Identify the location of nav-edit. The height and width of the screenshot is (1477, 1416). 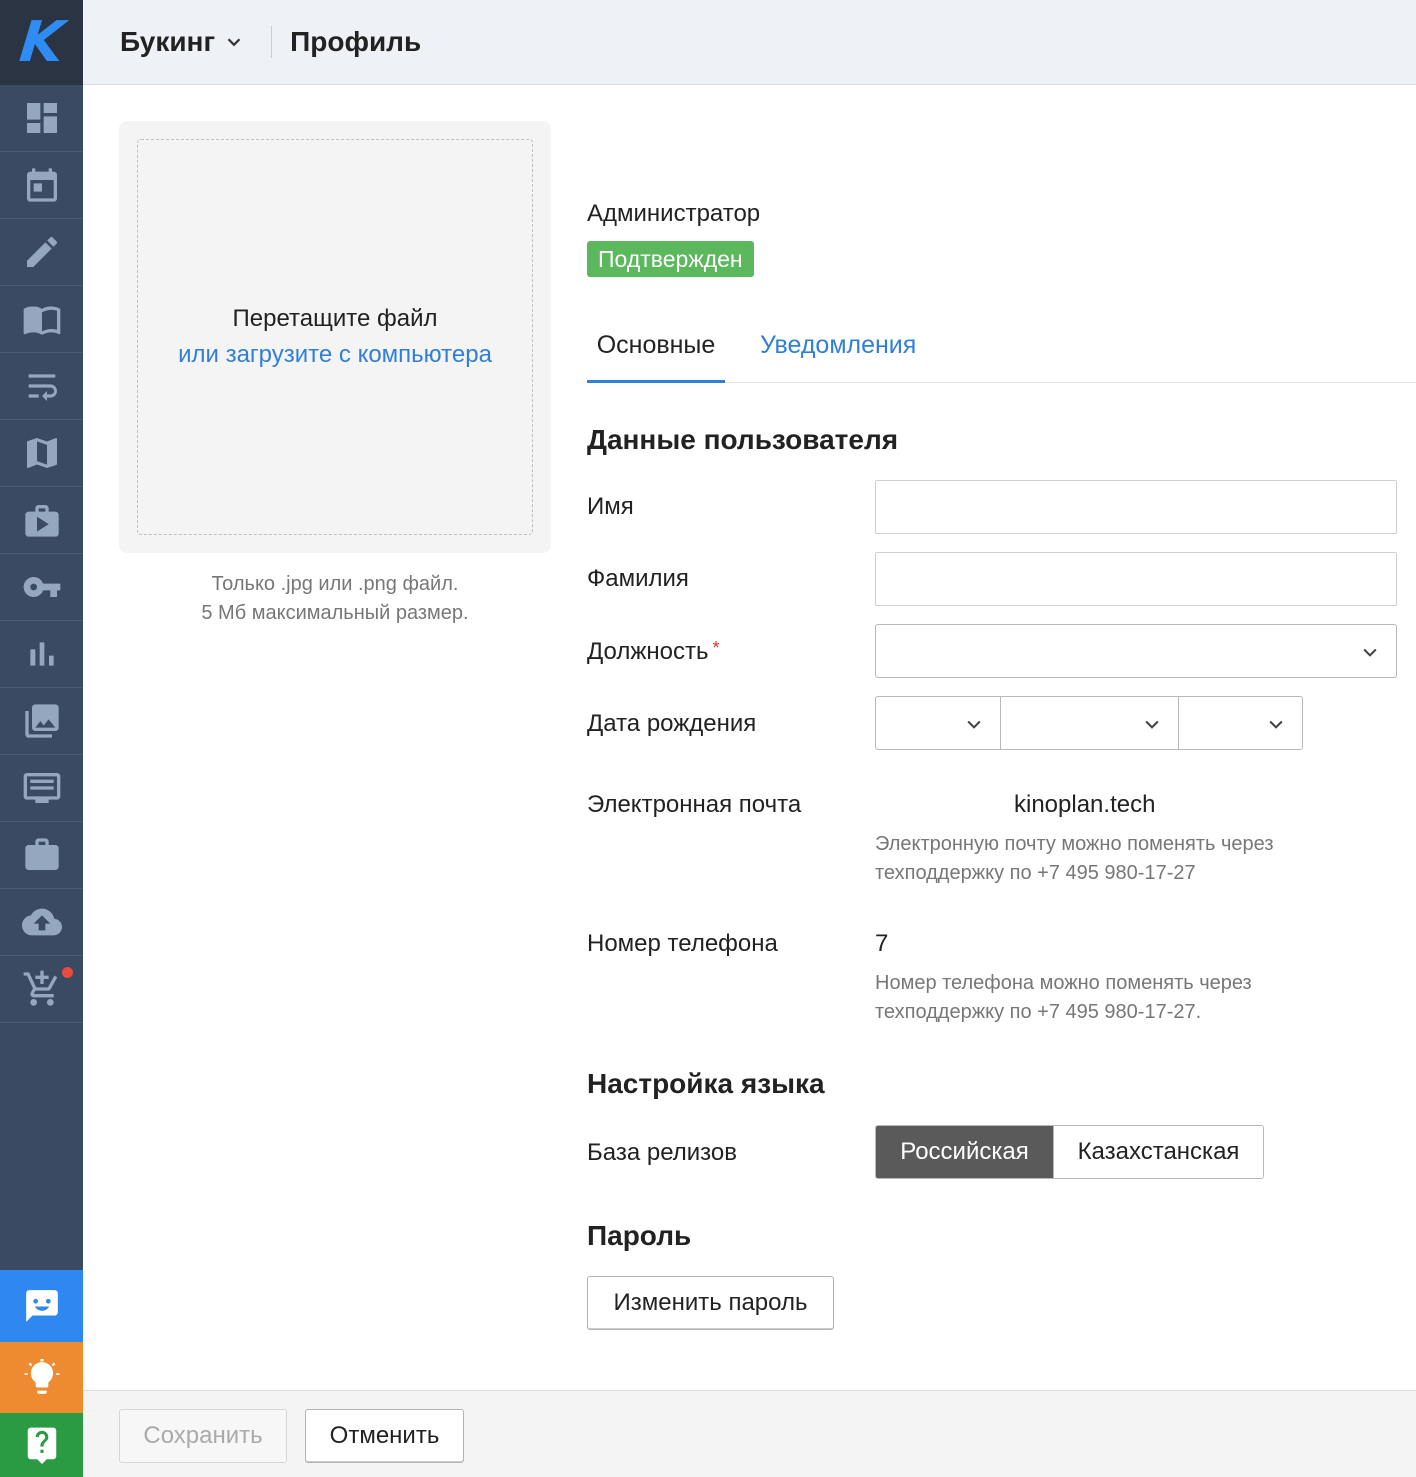
(41, 252).